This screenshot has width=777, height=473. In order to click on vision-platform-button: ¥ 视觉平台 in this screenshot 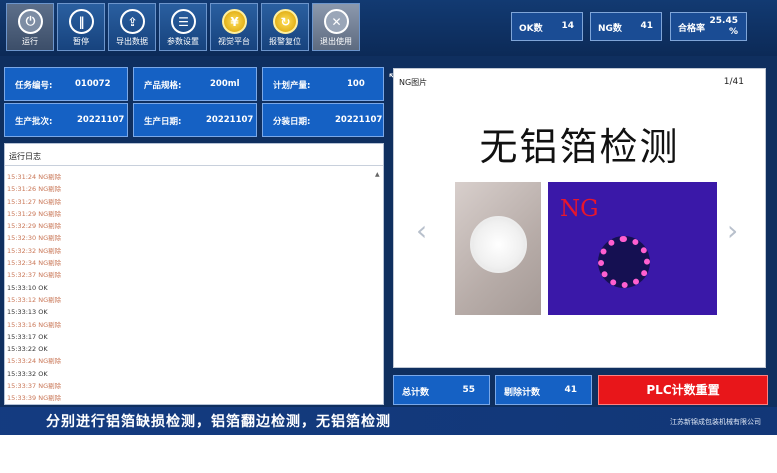, I will do `click(234, 27)`.